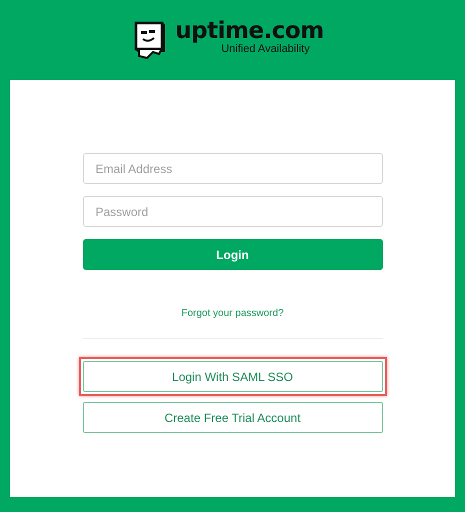 This screenshot has width=465, height=512. I want to click on forgot-password-link: Forgot your password?, so click(232, 313).